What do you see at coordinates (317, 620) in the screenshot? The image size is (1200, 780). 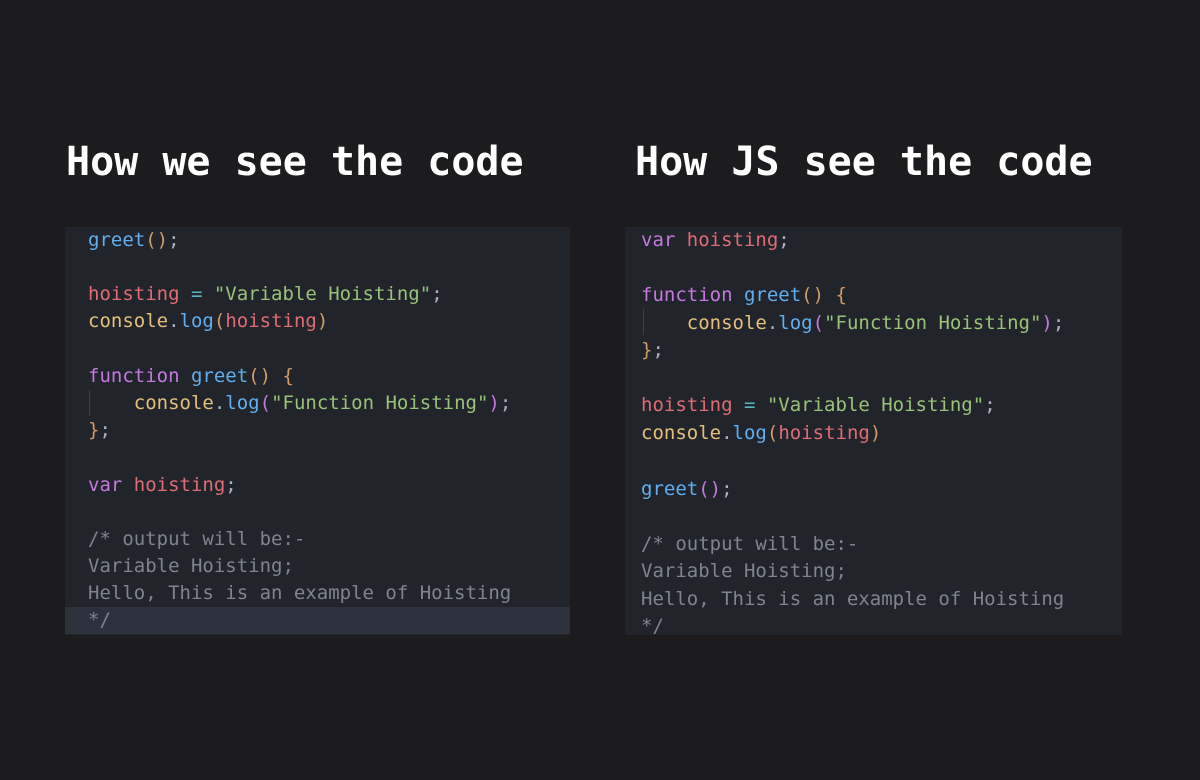 I see `active-line-highlight` at bounding box center [317, 620].